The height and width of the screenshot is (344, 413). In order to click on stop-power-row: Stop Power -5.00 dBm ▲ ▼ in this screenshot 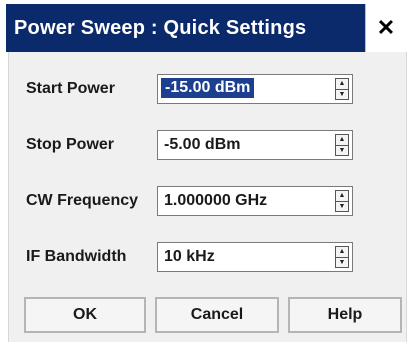, I will do `click(207, 146)`.